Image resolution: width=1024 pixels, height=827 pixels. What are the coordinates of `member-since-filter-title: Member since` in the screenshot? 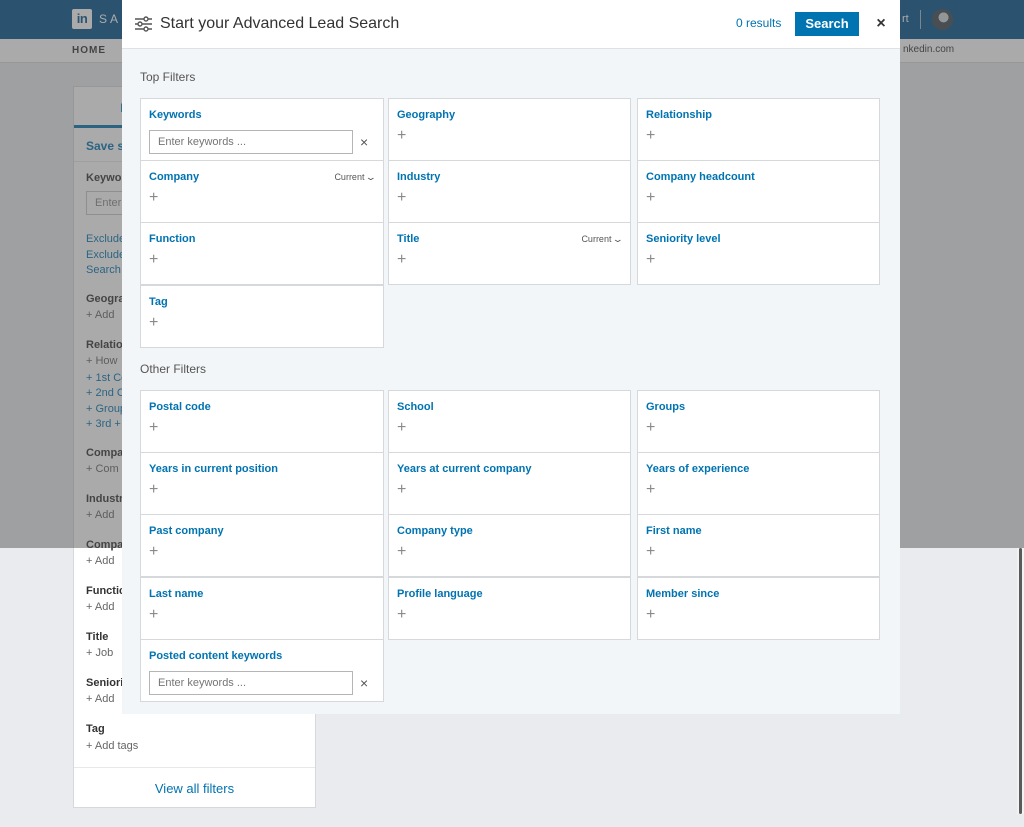 It's located at (683, 594).